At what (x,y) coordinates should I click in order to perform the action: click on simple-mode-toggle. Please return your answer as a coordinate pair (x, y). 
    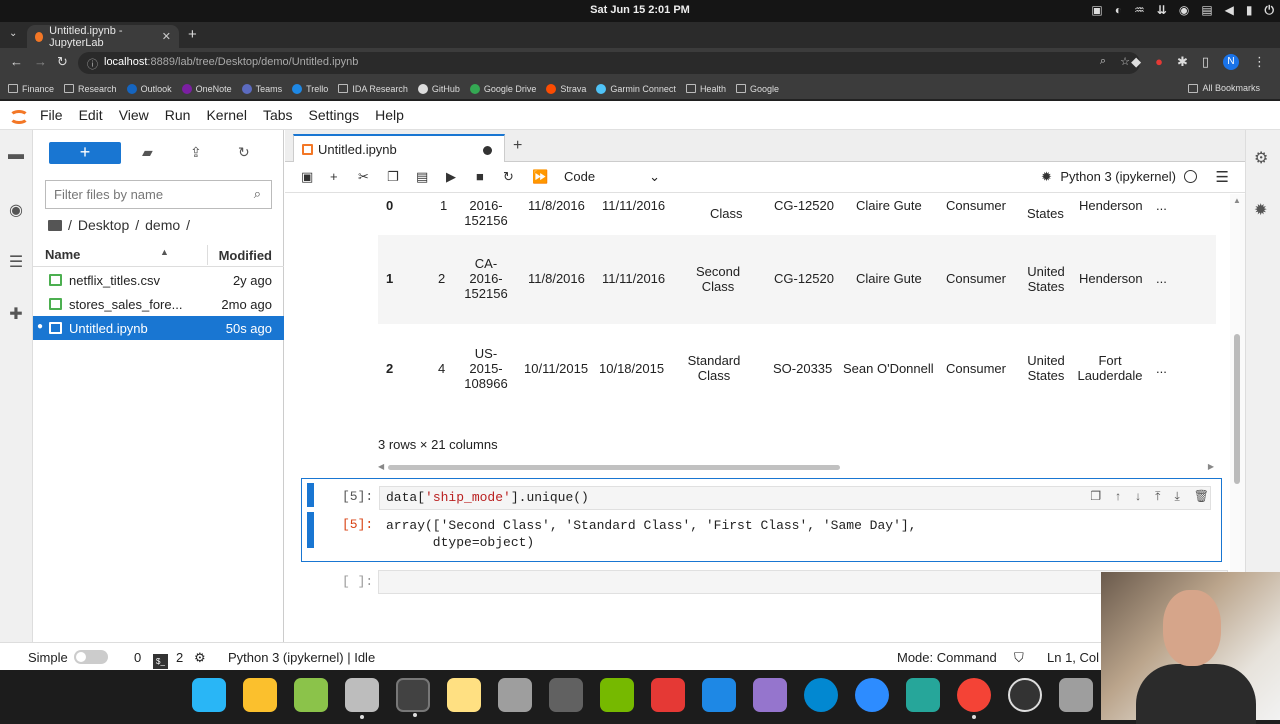
    Looking at the image, I should click on (91, 657).